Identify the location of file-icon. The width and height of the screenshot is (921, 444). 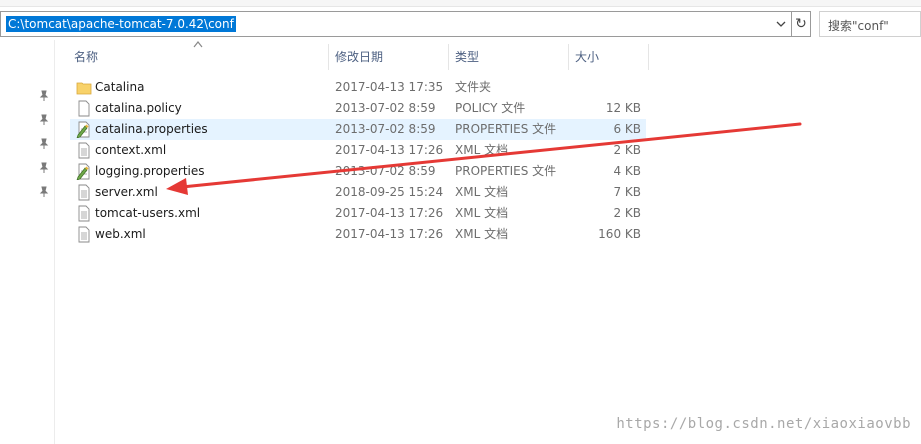
(84, 108).